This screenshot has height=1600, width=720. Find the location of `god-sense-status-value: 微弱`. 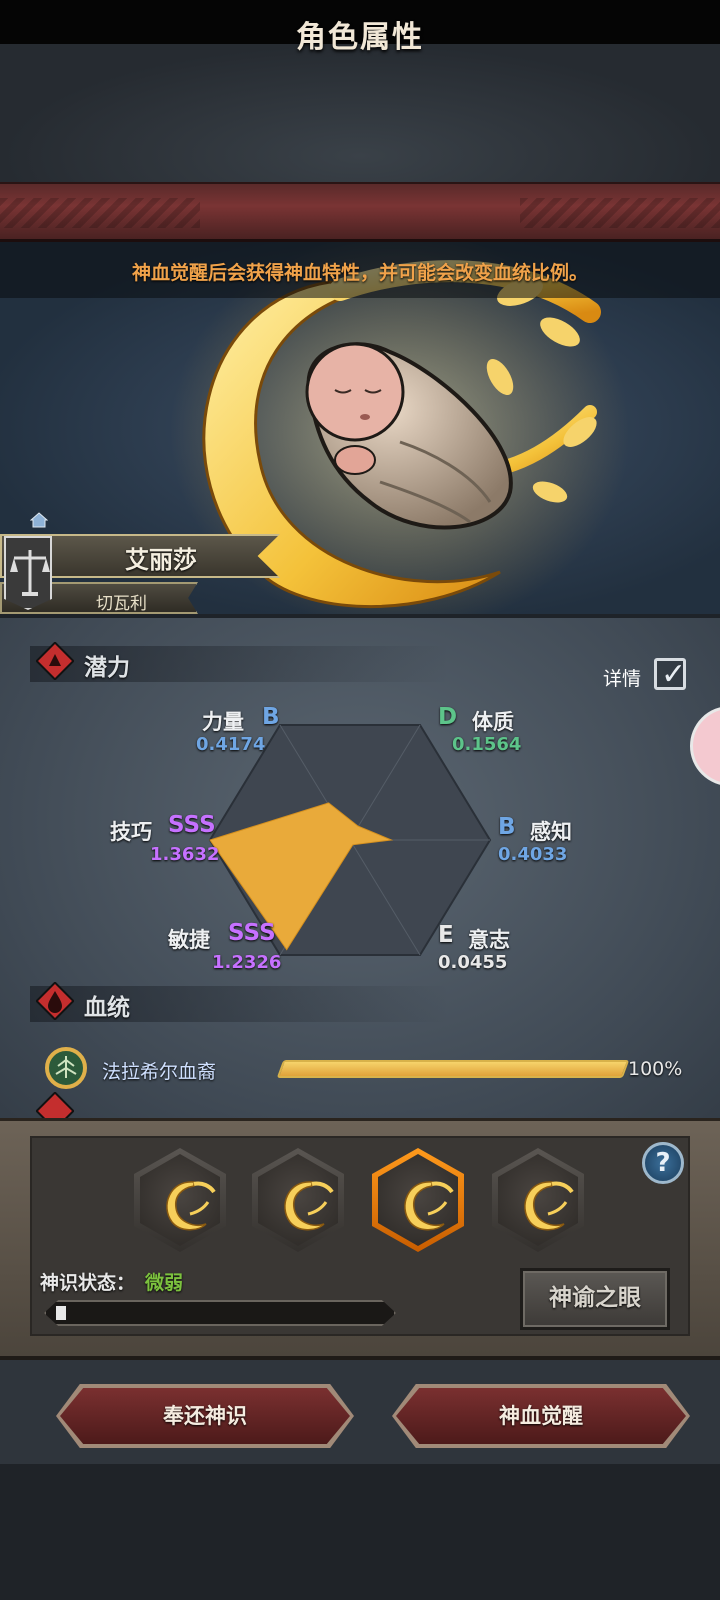

god-sense-status-value: 微弱 is located at coordinates (164, 1283).